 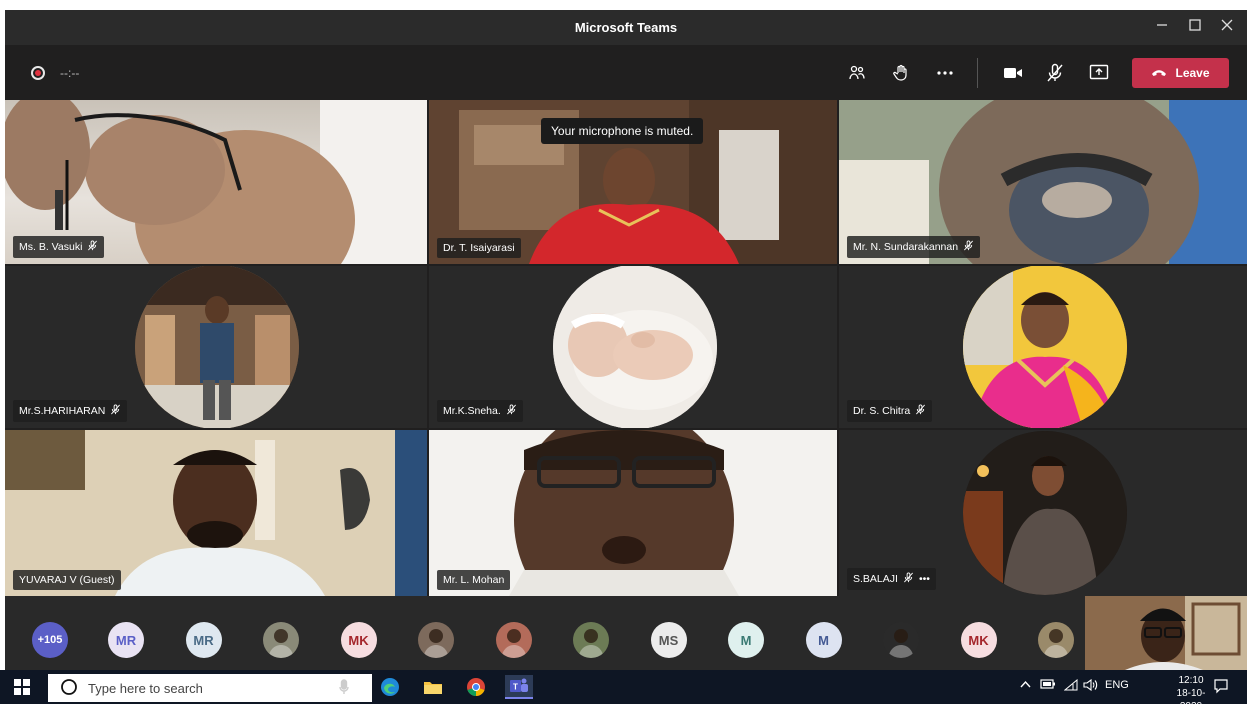 I want to click on chevron-up-icon, so click(x=1025, y=685).